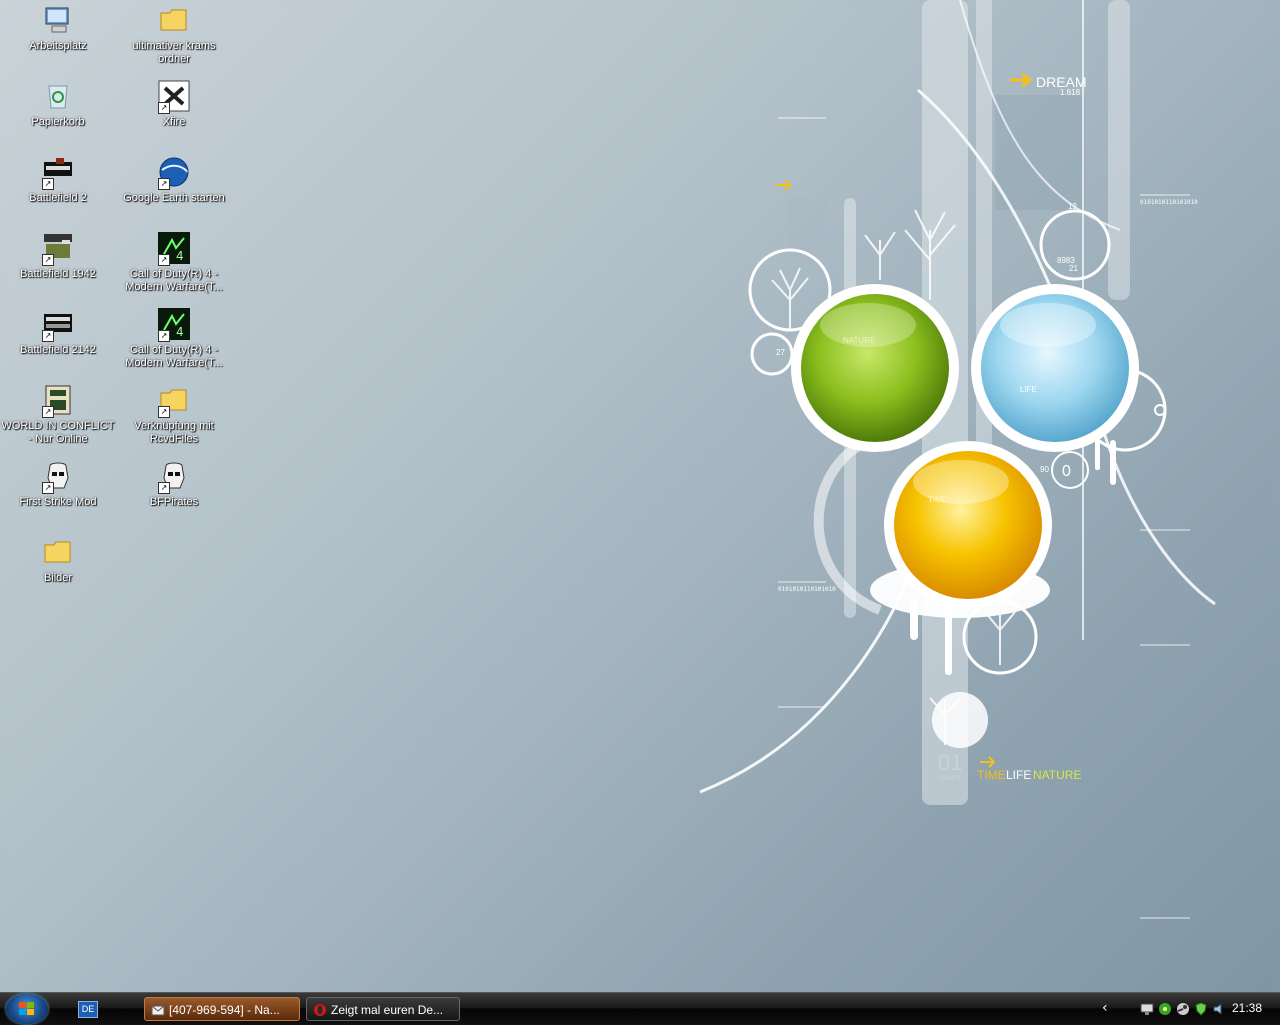 This screenshot has height=1025, width=1280. Describe the element at coordinates (174, 52) in the screenshot. I see `desktop-icon-label: ultimativer krams ordner` at that location.